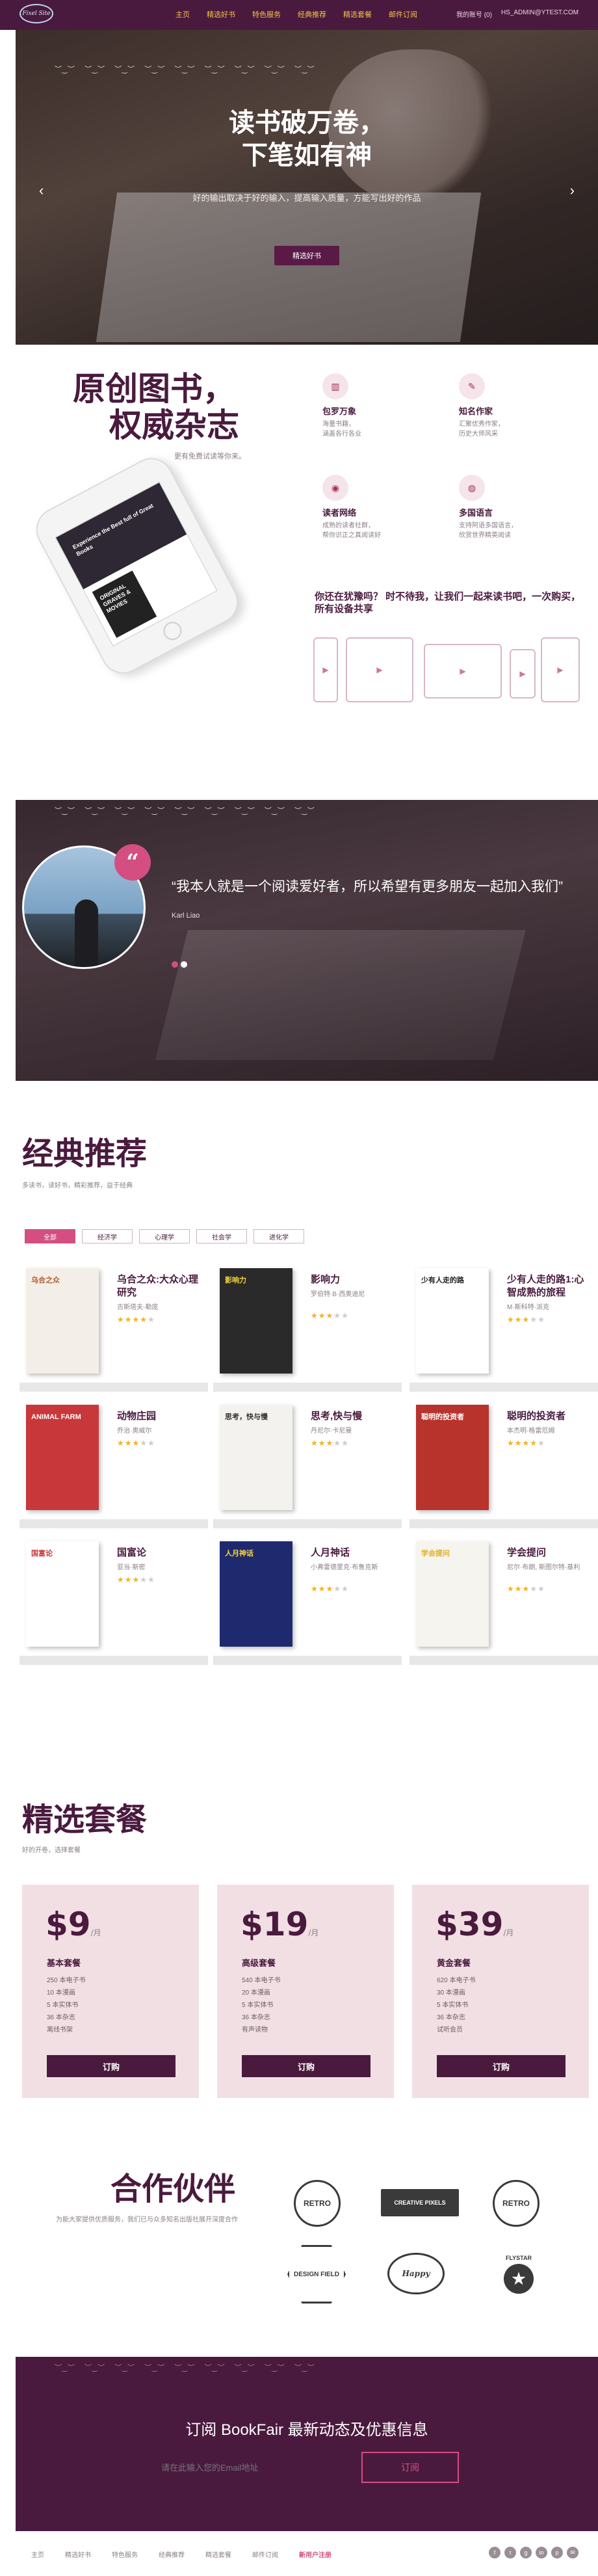  I want to click on book-cover: 学会提问, so click(453, 1594).